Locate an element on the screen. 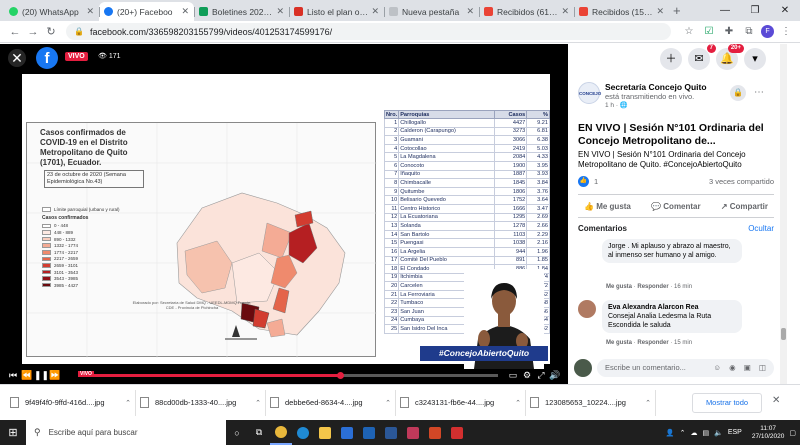  avatar is located at coordinates (587, 309).